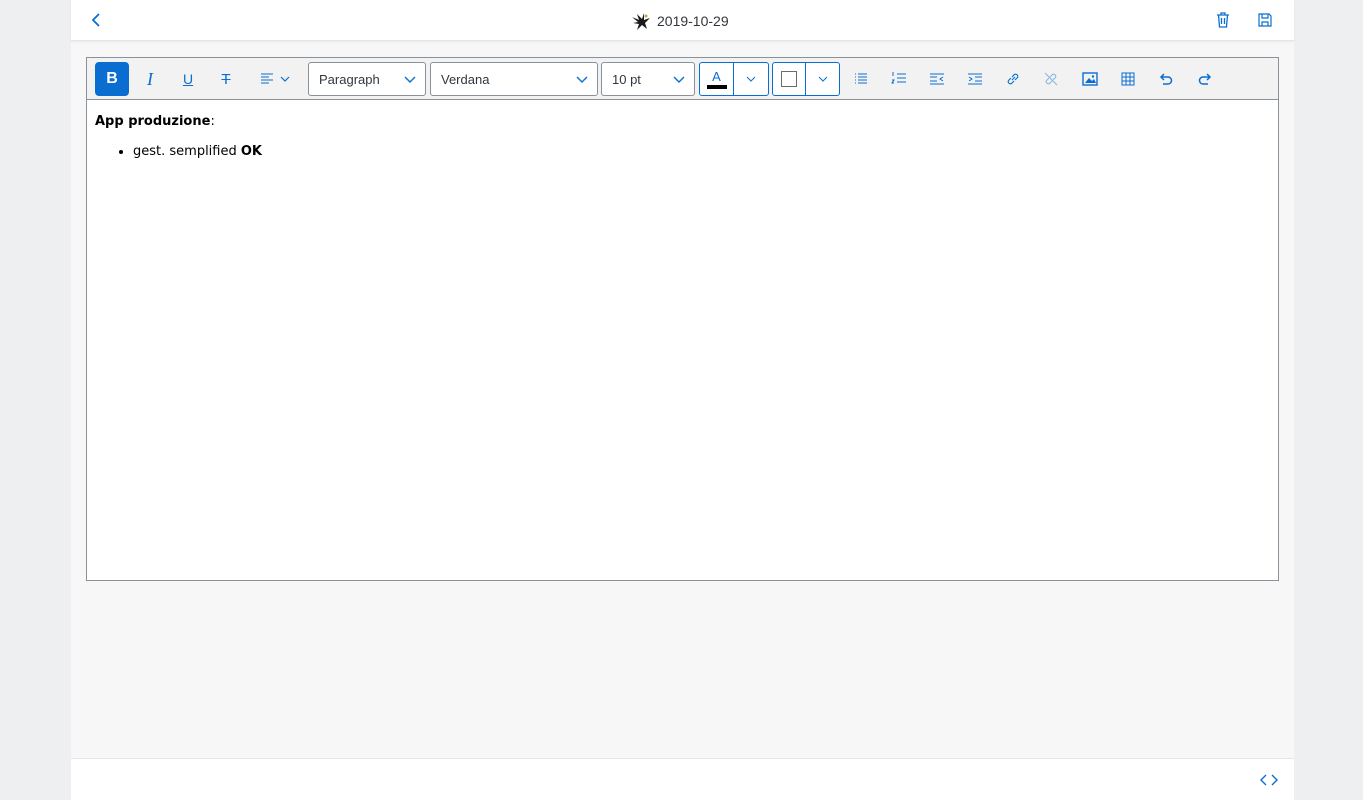 The image size is (1363, 800). What do you see at coordinates (251, 151) in the screenshot?
I see `list-item-bold: OK` at bounding box center [251, 151].